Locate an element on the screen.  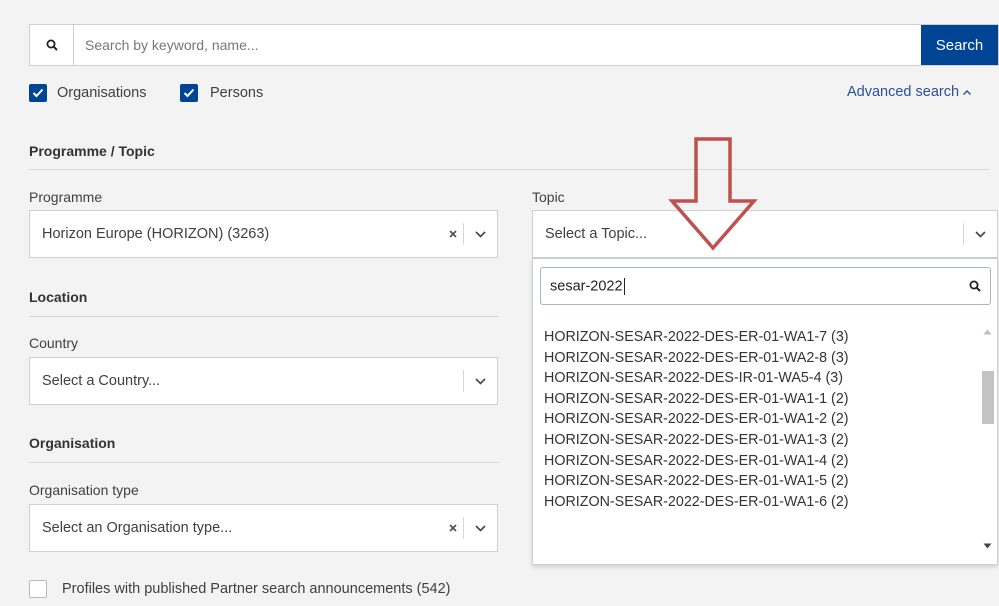
search-input is located at coordinates (497, 45).